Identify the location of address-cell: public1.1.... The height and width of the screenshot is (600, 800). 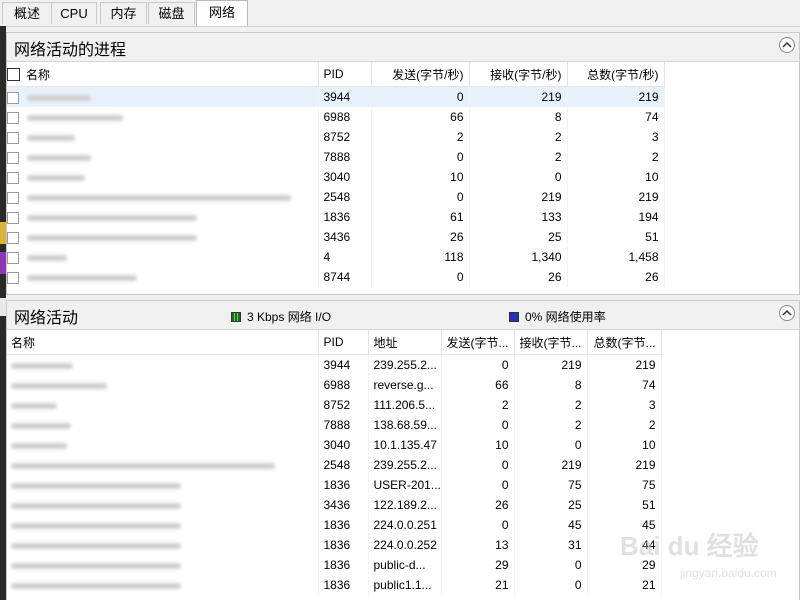
(405, 585).